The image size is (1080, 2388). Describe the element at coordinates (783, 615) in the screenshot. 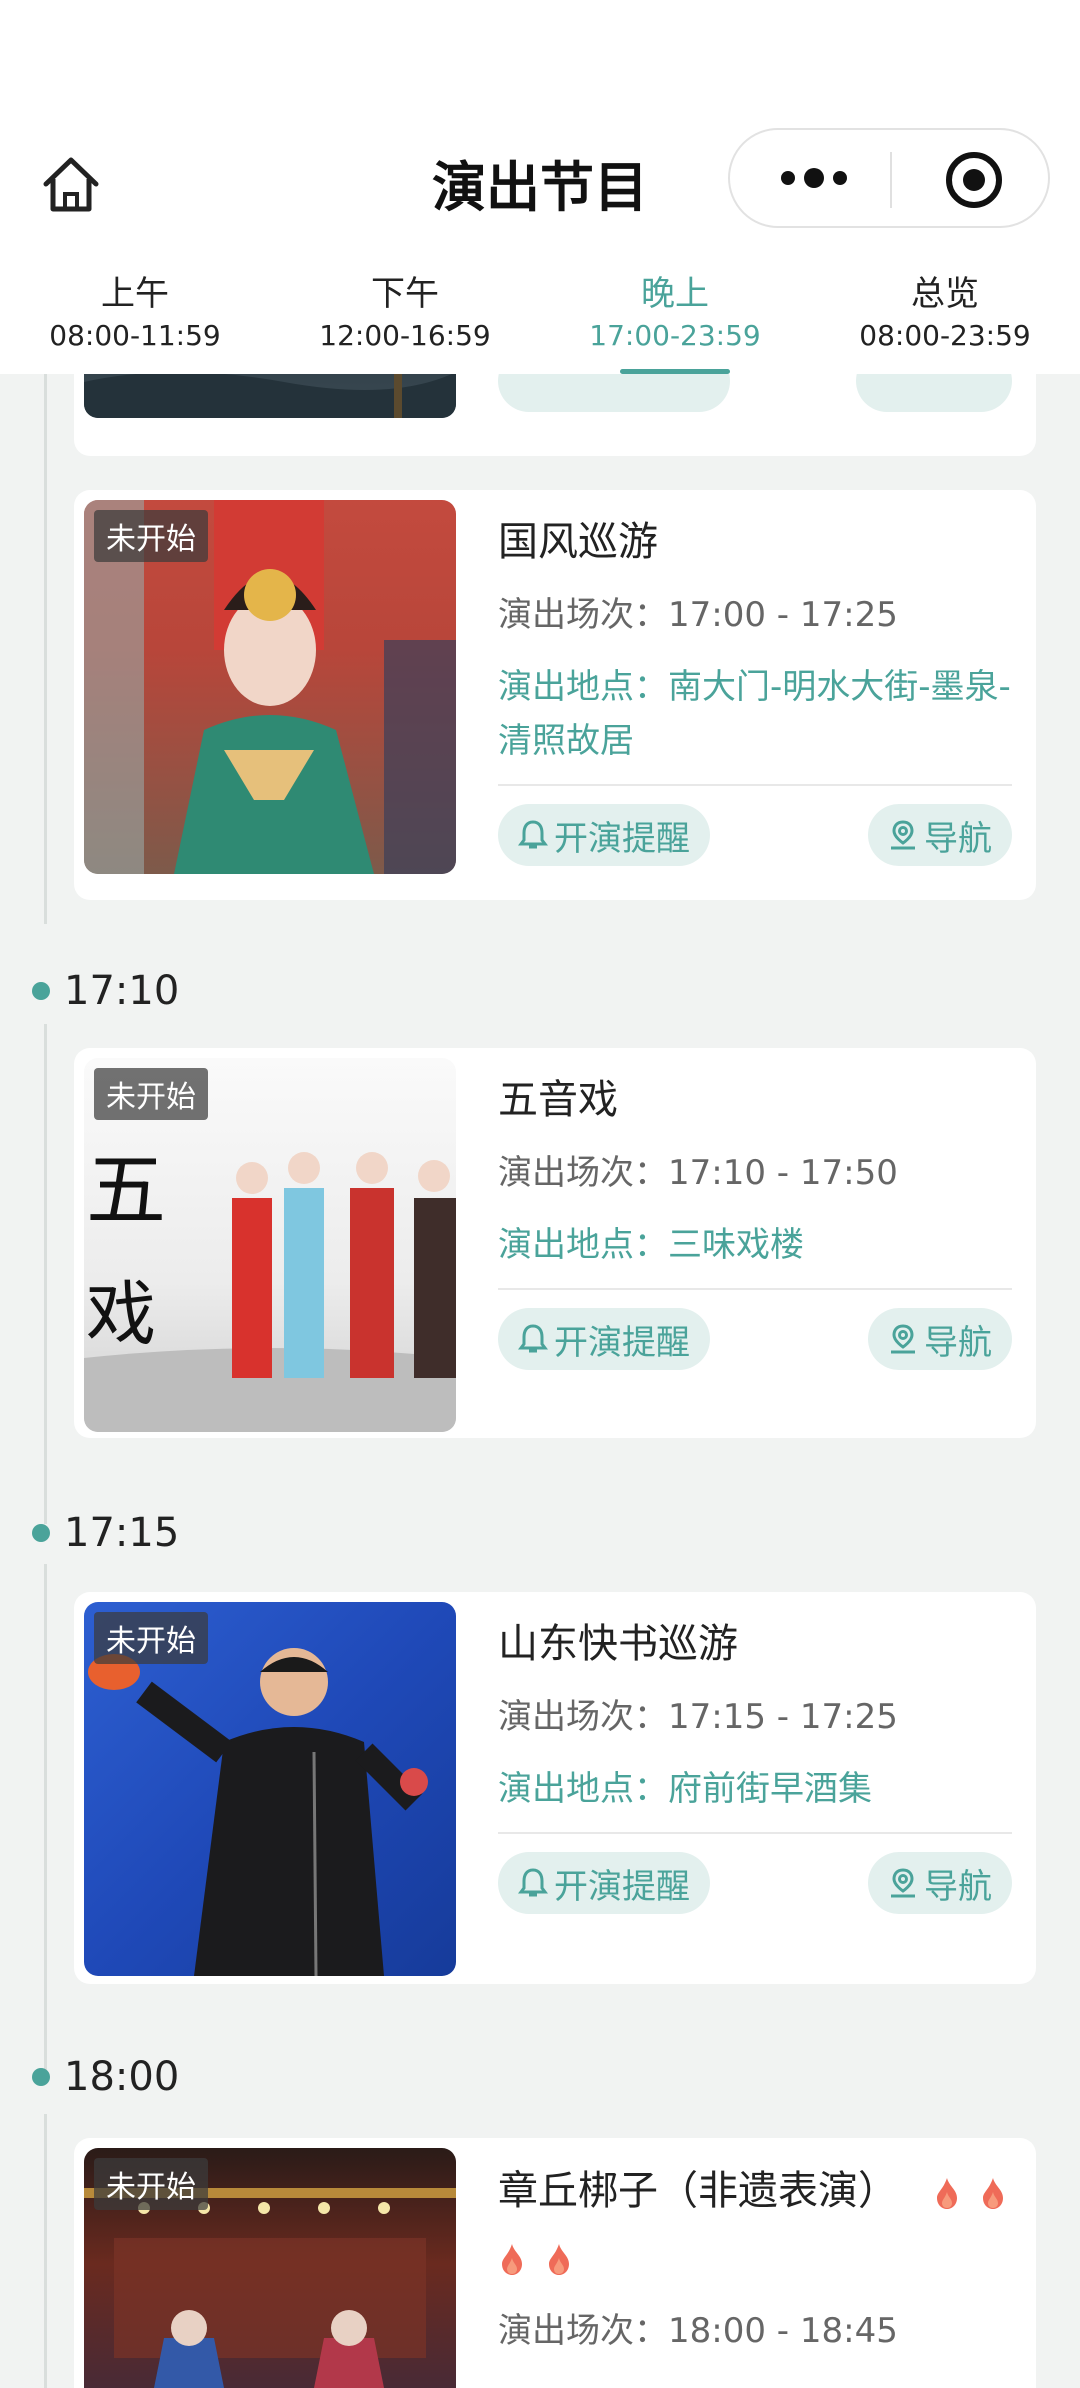

I see `session-time: 17:00 - 17:25` at that location.